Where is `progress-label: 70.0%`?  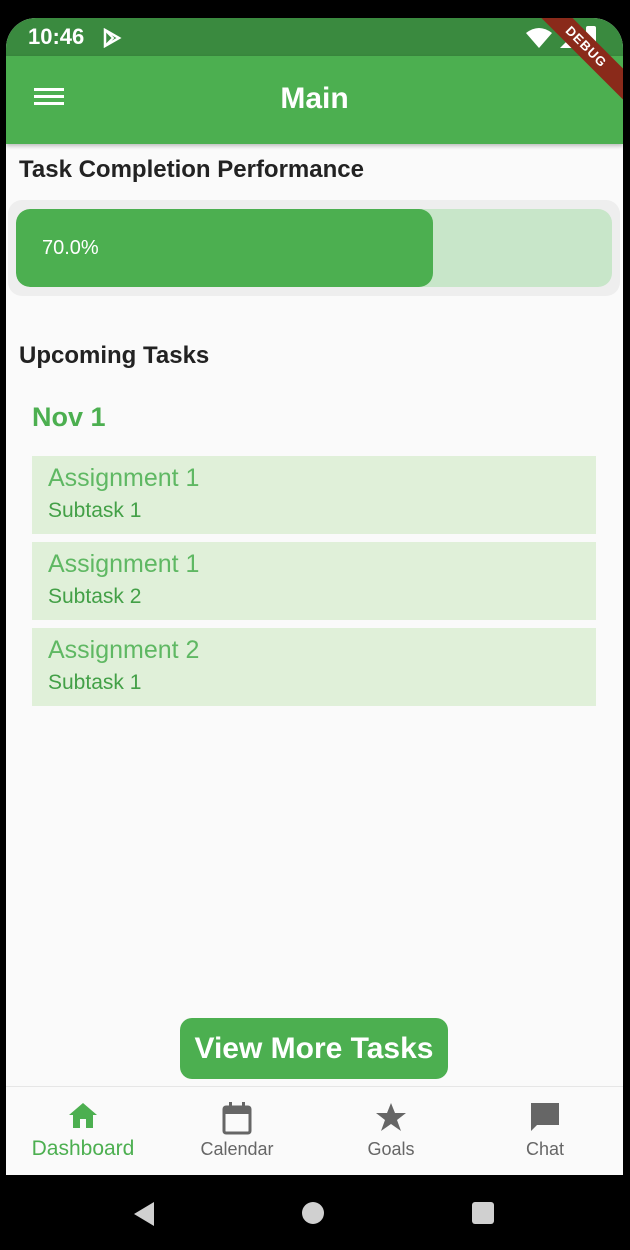
progress-label: 70.0% is located at coordinates (70, 248).